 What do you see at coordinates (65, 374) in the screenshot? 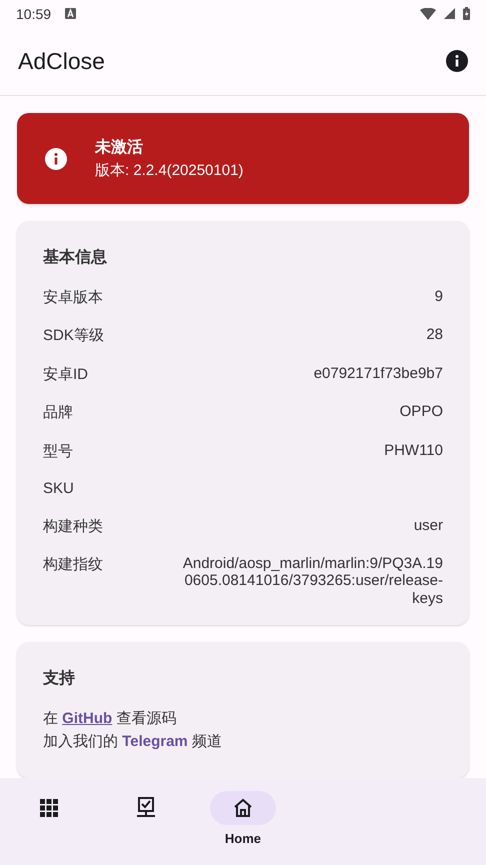
I see `info-label: 安卓ID` at bounding box center [65, 374].